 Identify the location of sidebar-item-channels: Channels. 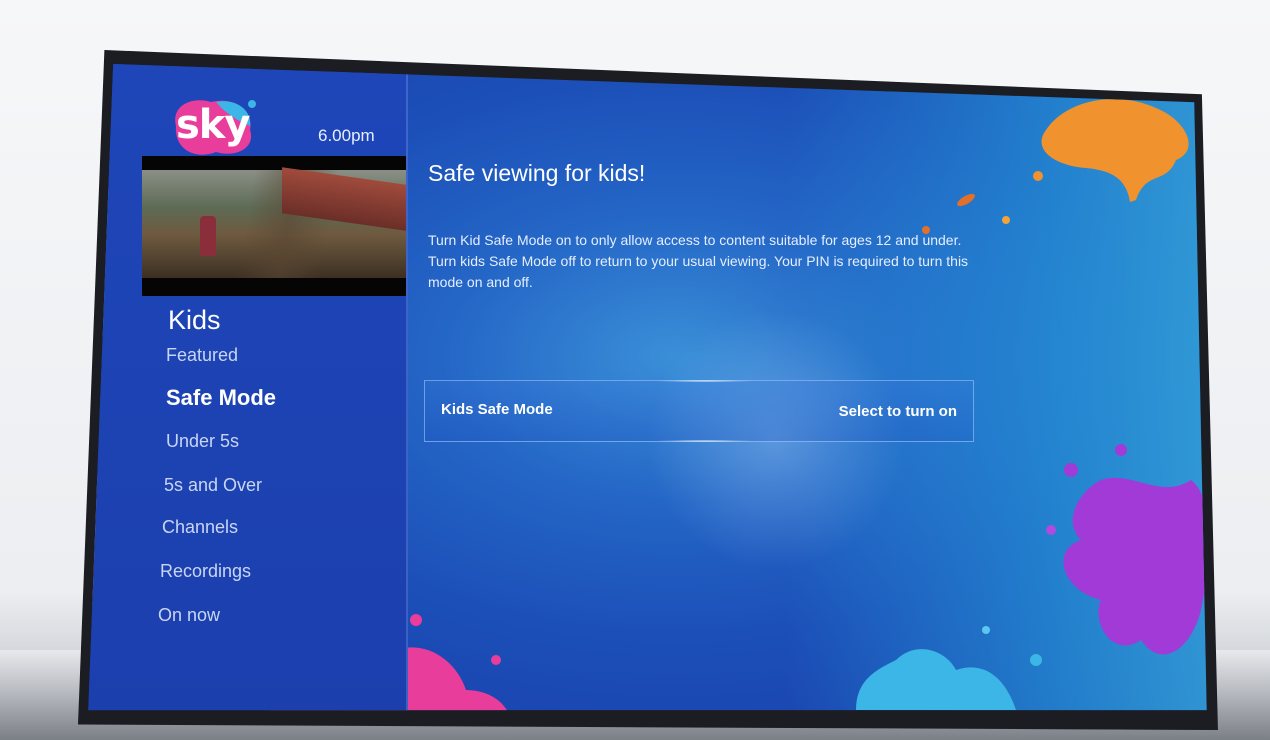
(200, 527).